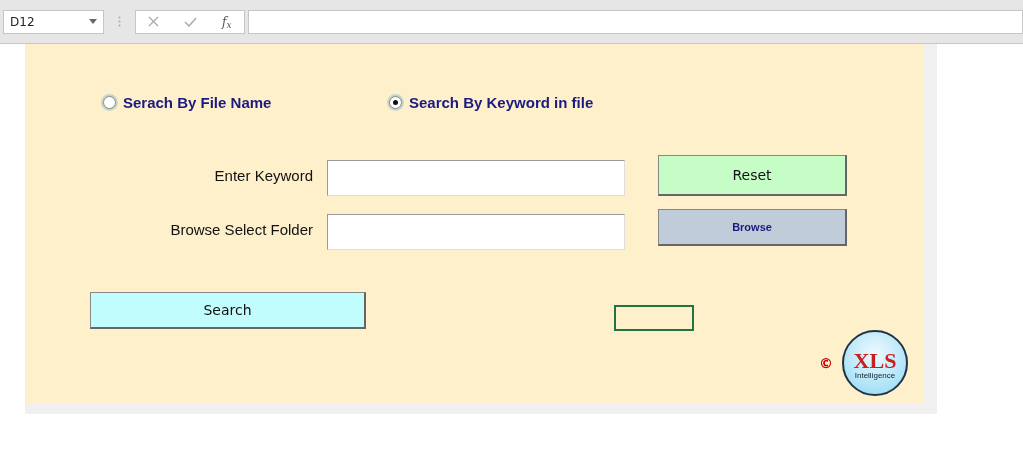  Describe the element at coordinates (227, 21) in the screenshot. I see `insert-function-button: f$_{x}$` at that location.